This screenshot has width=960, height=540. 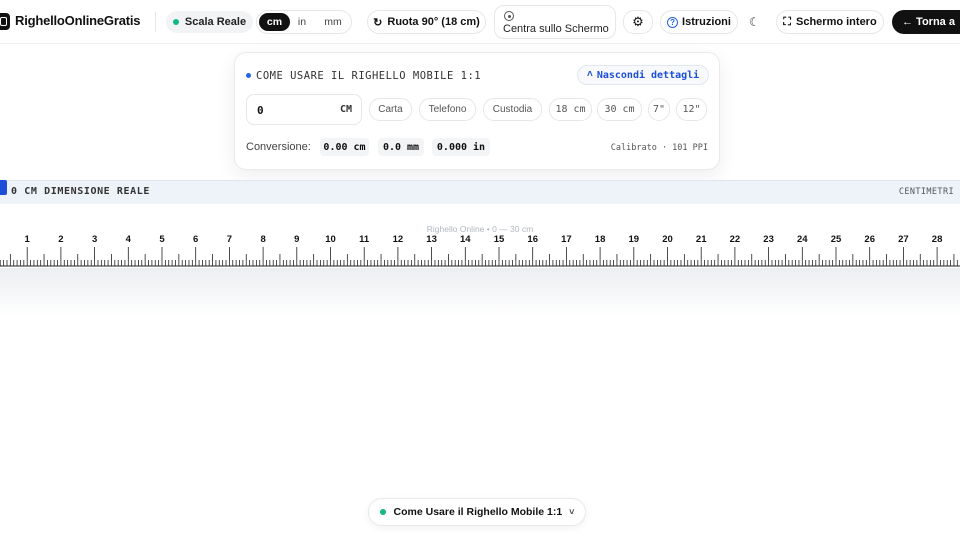 I want to click on scale-label: Scala Reale, so click(x=215, y=22).